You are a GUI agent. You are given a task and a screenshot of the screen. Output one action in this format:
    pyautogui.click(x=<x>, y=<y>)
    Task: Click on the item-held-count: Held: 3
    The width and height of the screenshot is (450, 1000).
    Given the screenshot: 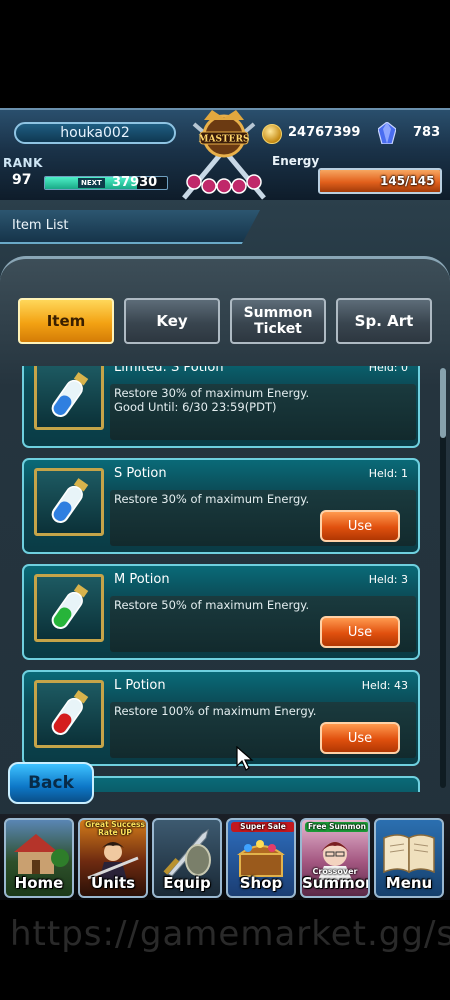 What is the action you would take?
    pyautogui.click(x=388, y=579)
    